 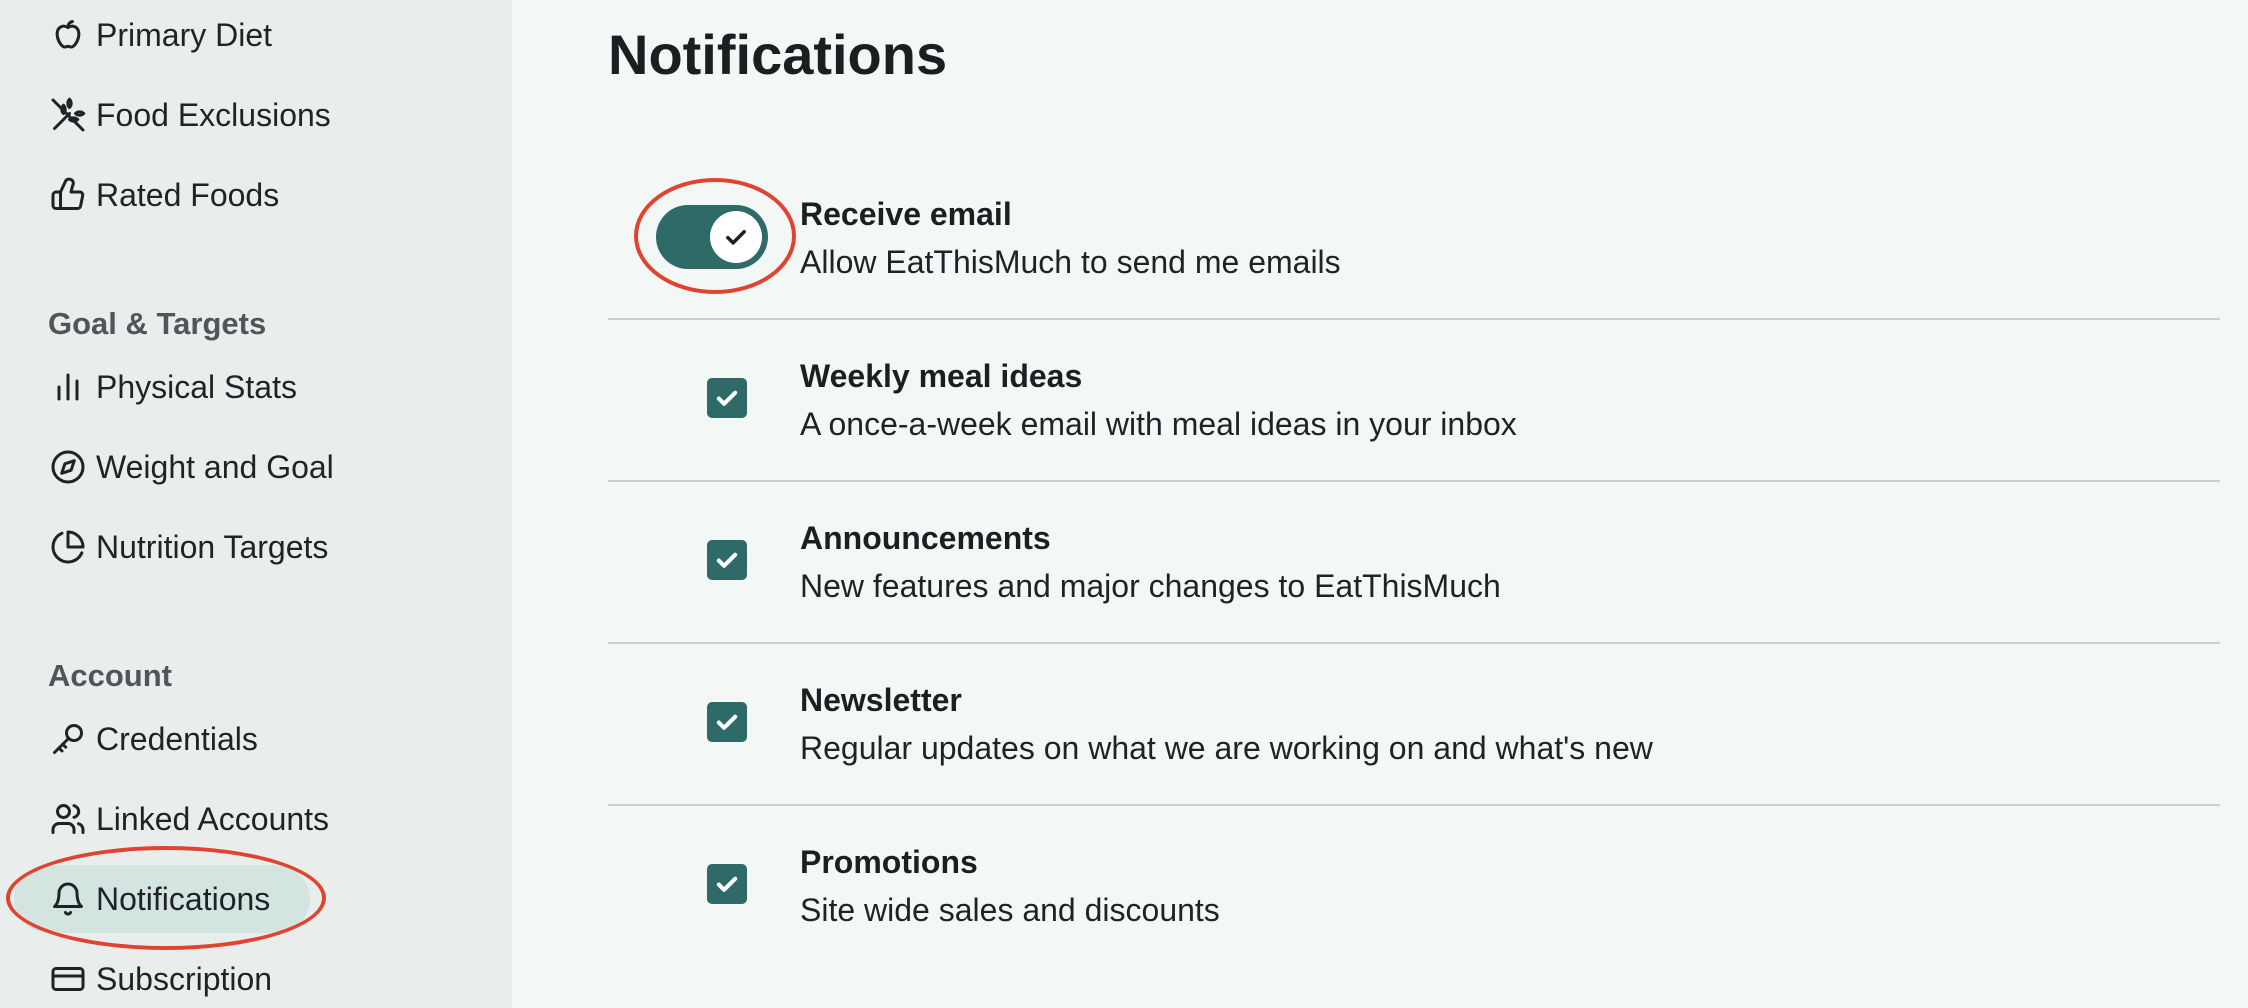 I want to click on compass-icon, so click(x=68, y=467).